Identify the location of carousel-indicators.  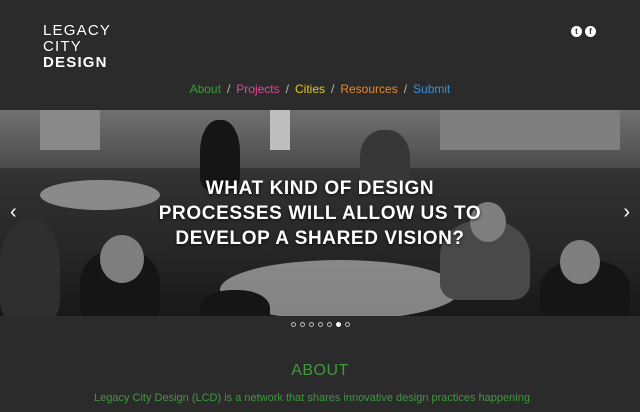
(320, 324).